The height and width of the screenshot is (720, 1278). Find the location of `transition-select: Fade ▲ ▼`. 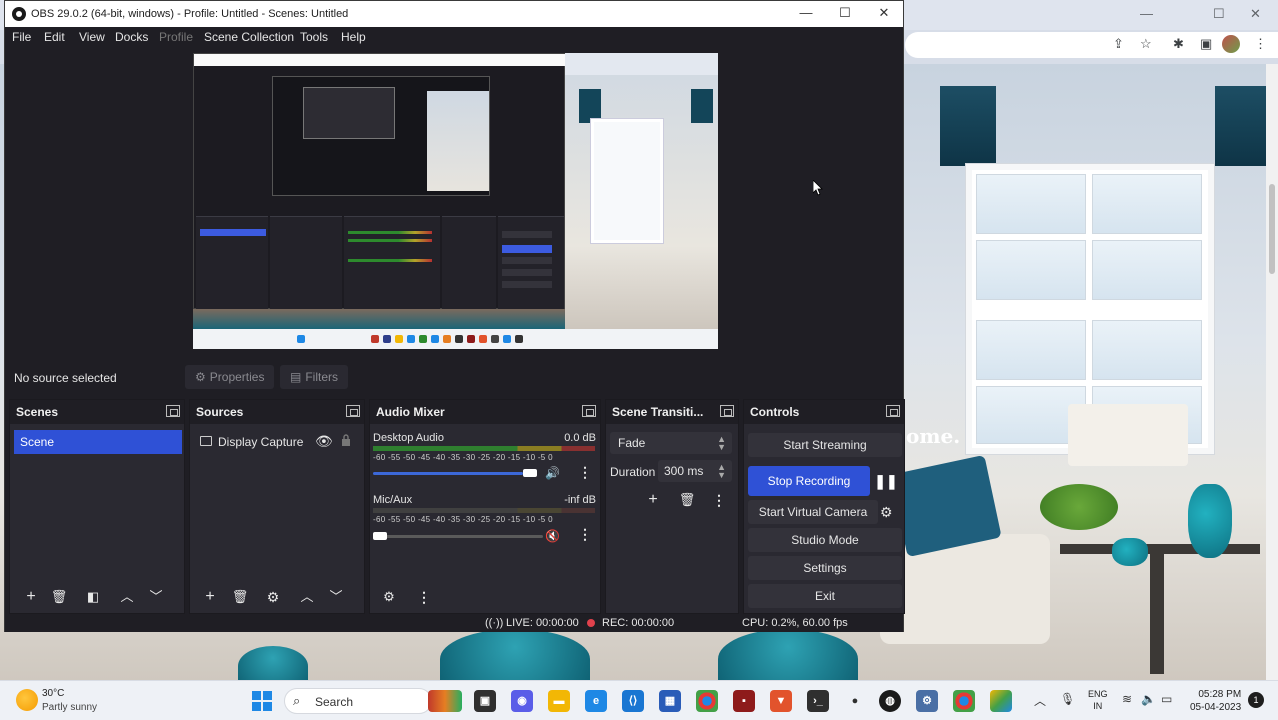

transition-select: Fade ▲ ▼ is located at coordinates (671, 443).